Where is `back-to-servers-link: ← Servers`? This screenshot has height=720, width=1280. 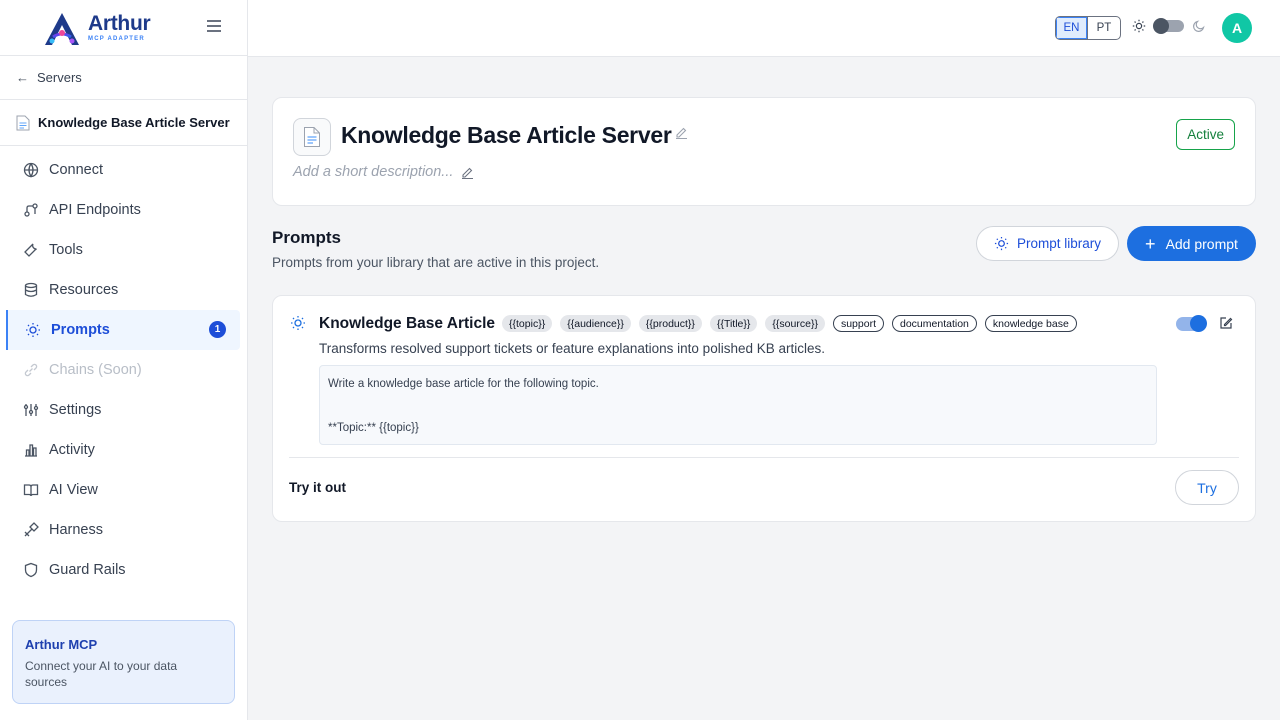
back-to-servers-link: ← Servers is located at coordinates (123, 78).